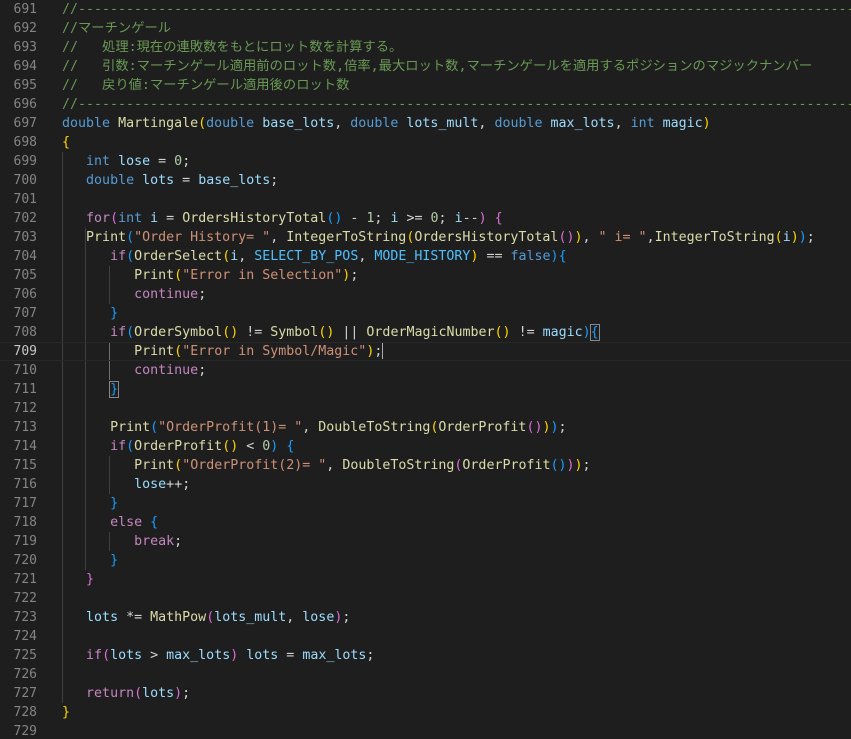  I want to click on line-number: 710, so click(25, 370).